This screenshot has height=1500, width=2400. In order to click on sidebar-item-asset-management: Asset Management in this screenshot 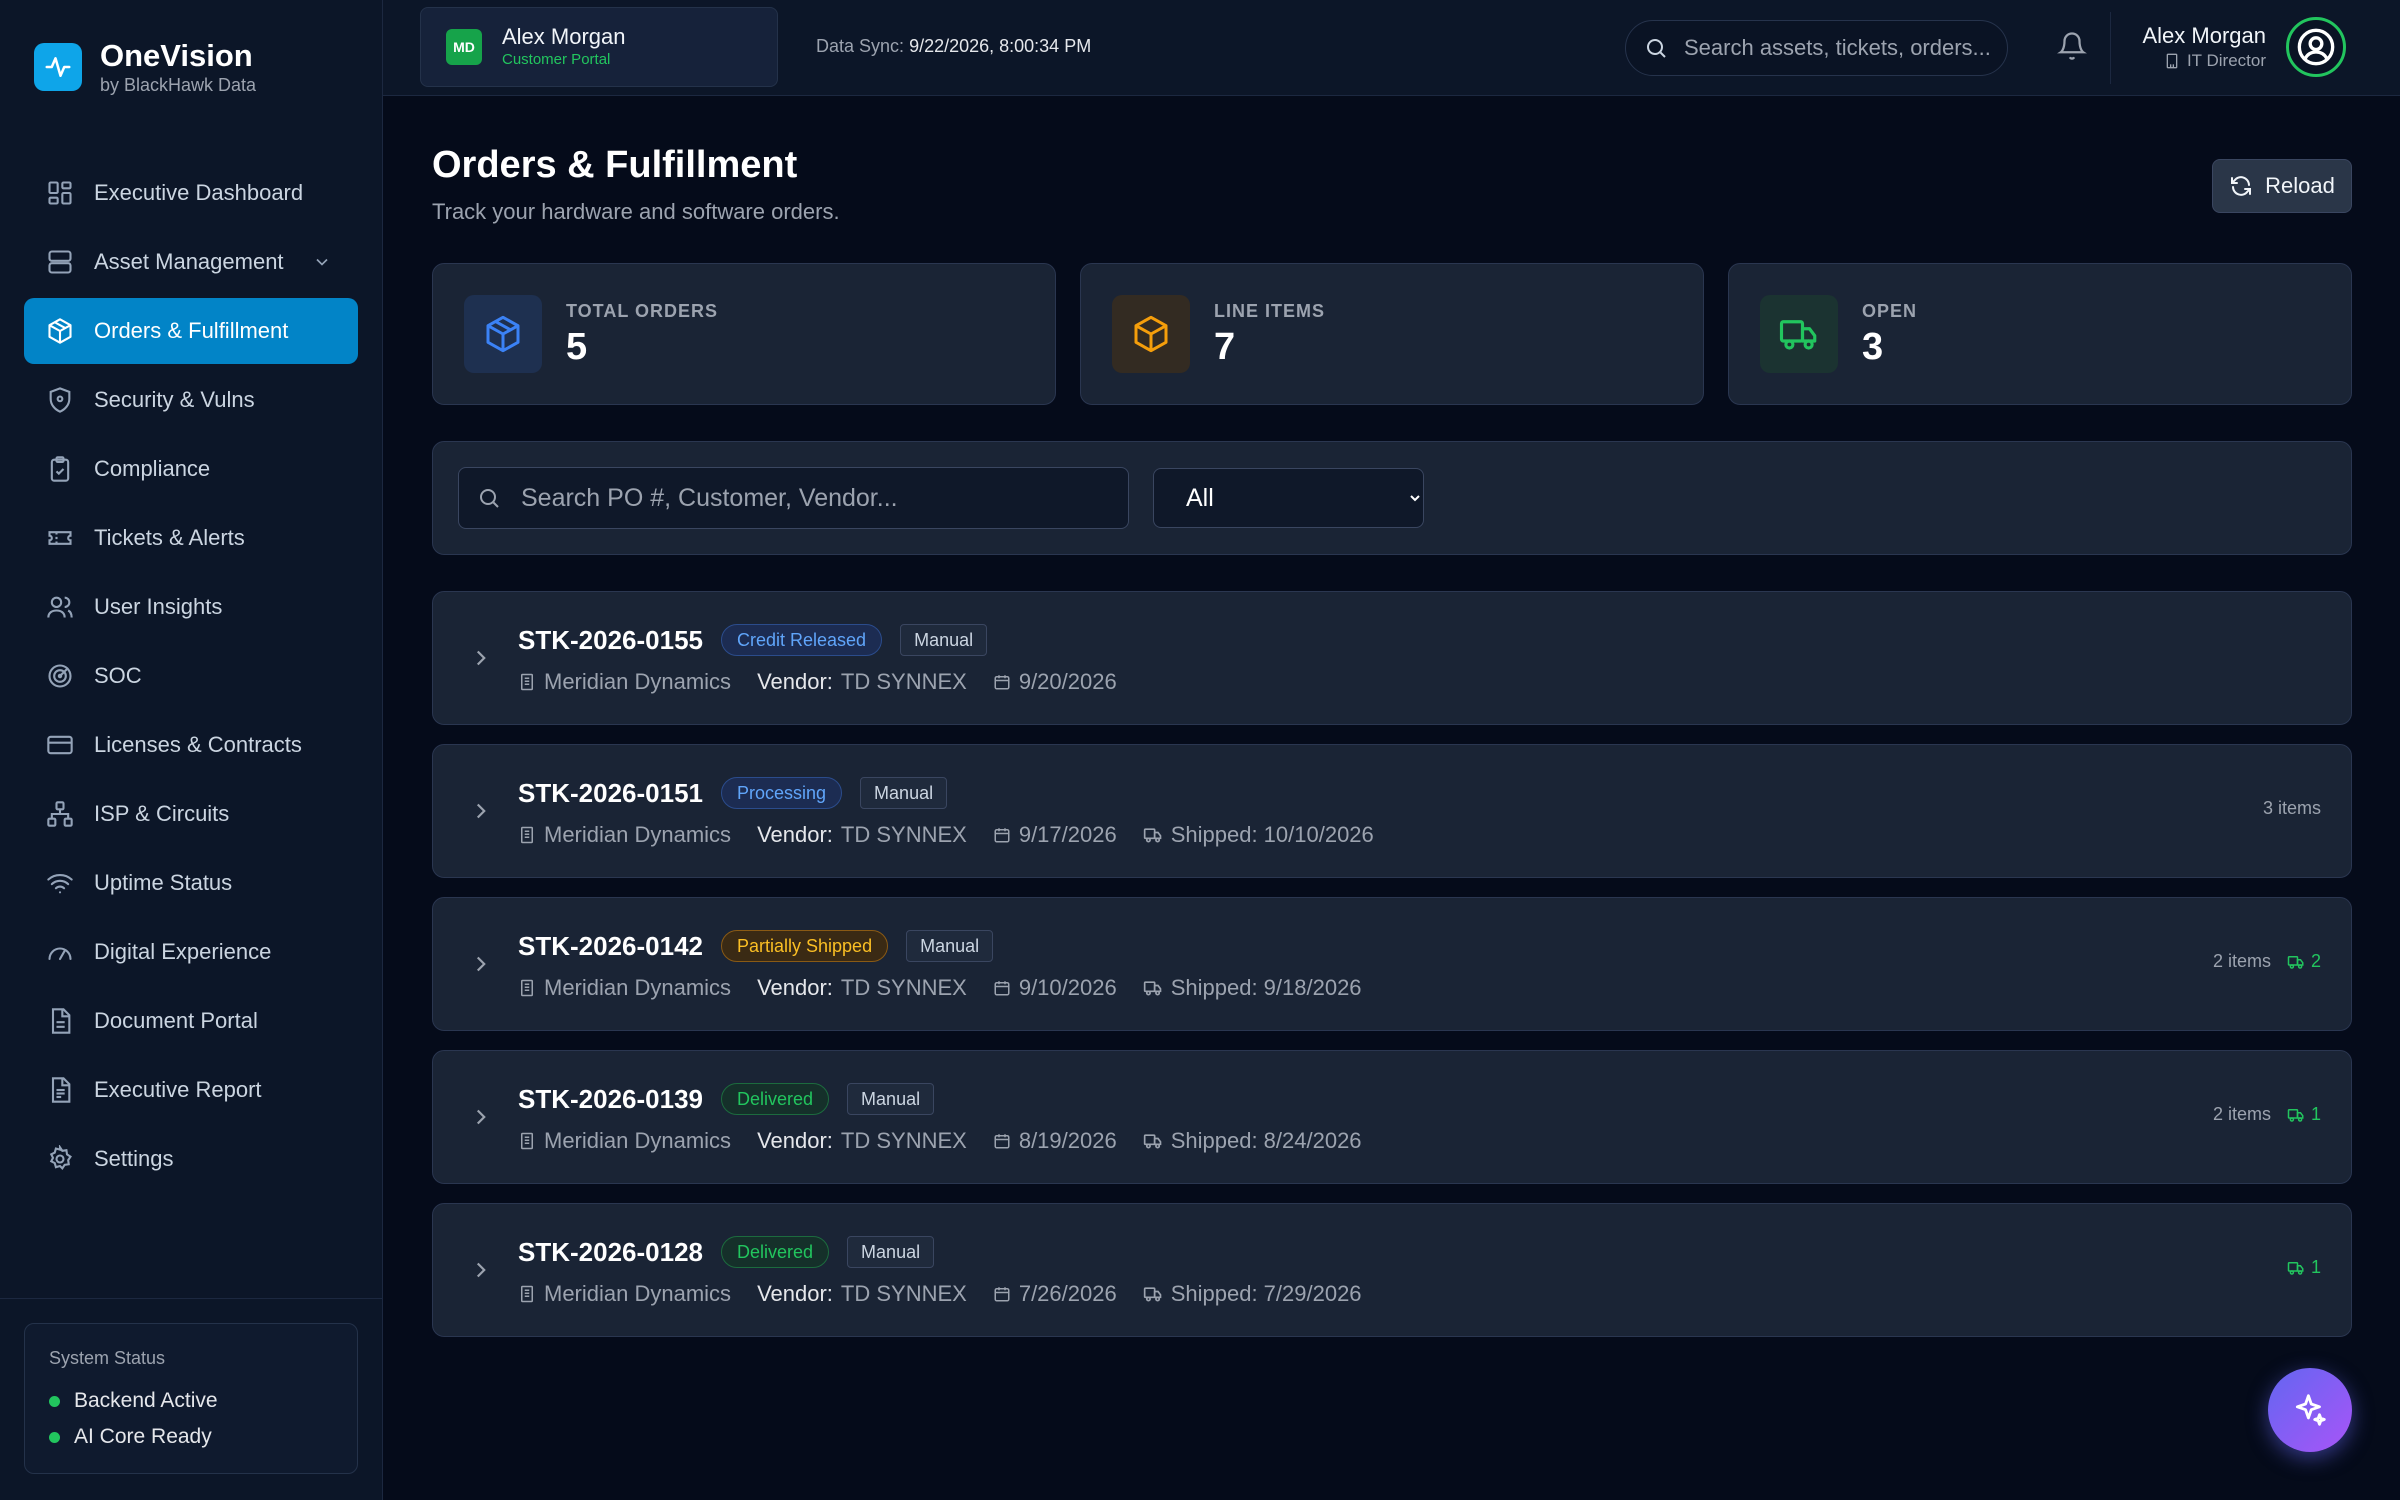, I will do `click(191, 262)`.